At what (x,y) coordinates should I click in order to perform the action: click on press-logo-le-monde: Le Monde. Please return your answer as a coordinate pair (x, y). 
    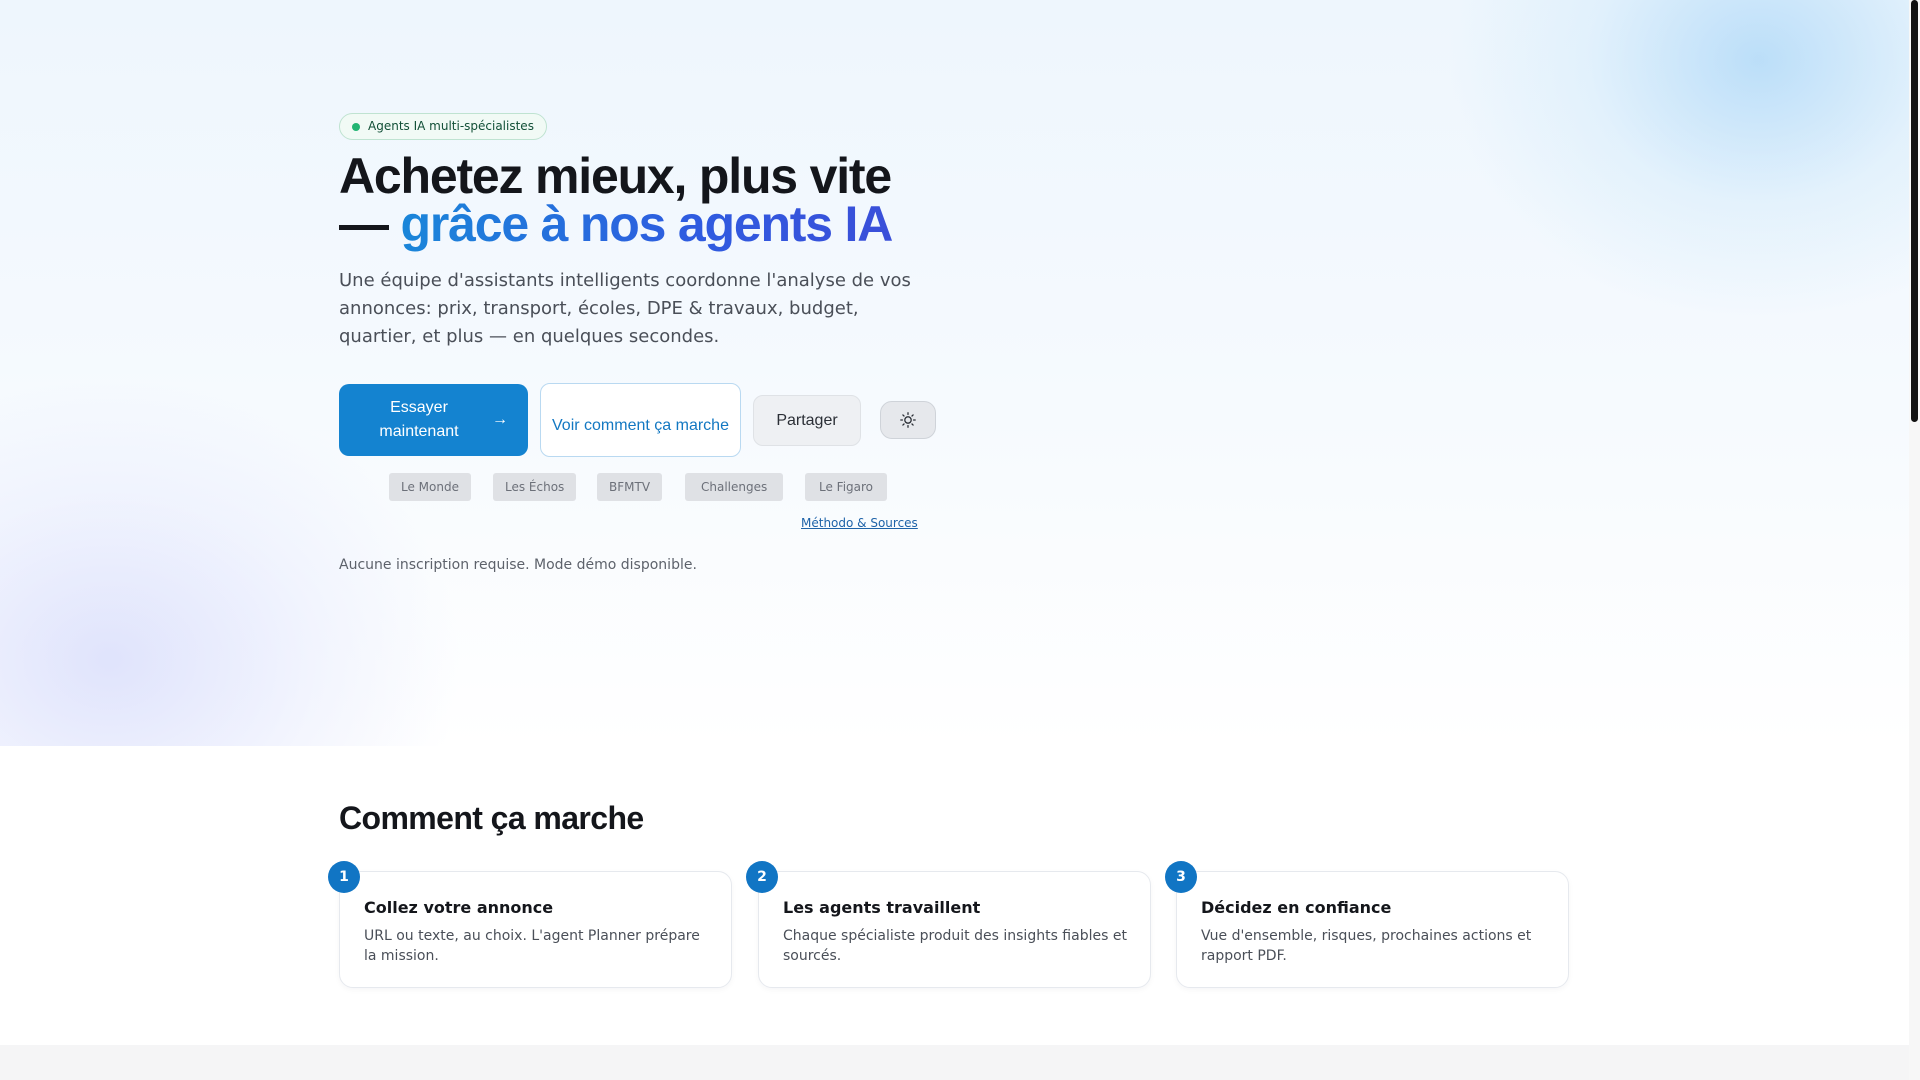
    Looking at the image, I should click on (430, 487).